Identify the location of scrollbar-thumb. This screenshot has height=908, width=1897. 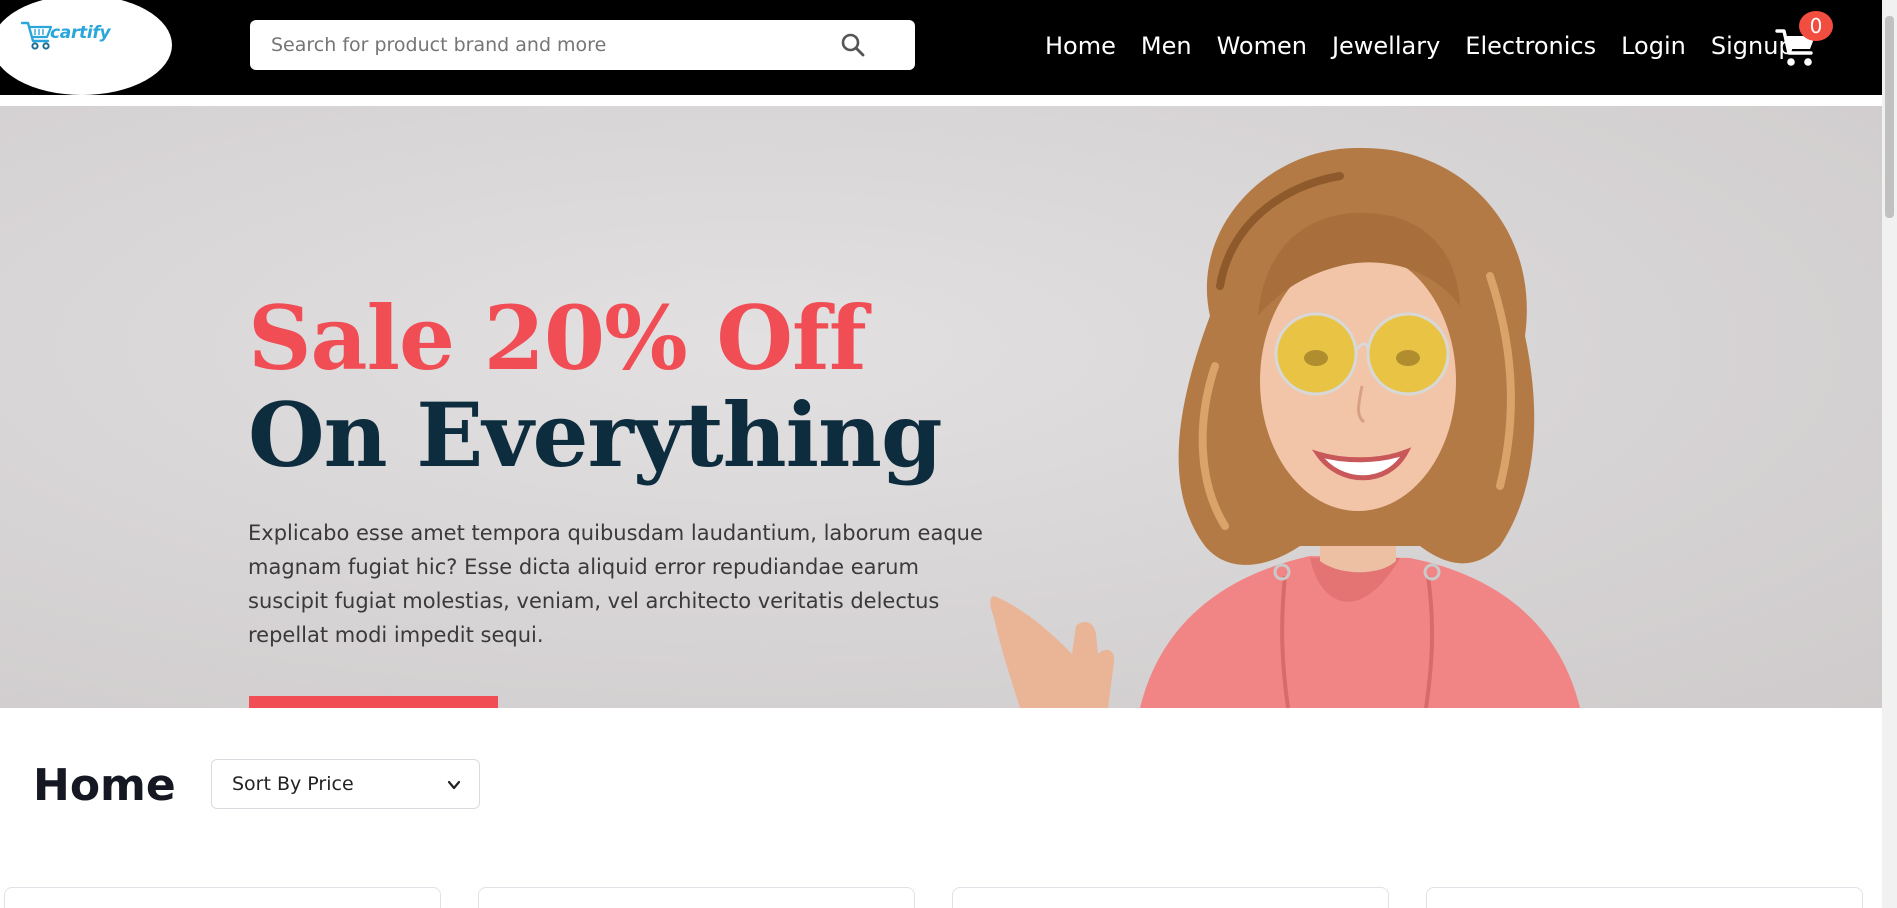
(1889, 117).